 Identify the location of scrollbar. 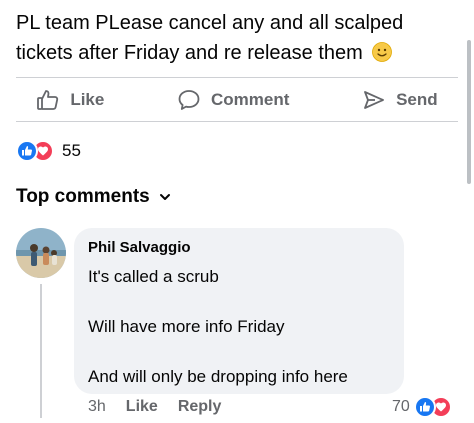
(469, 112).